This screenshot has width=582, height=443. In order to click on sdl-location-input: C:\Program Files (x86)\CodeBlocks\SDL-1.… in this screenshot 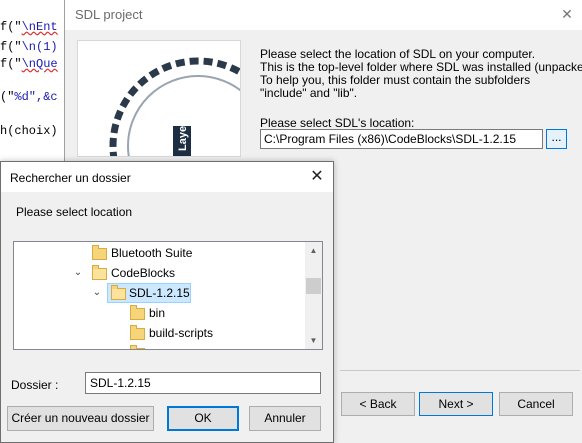, I will do `click(401, 139)`.